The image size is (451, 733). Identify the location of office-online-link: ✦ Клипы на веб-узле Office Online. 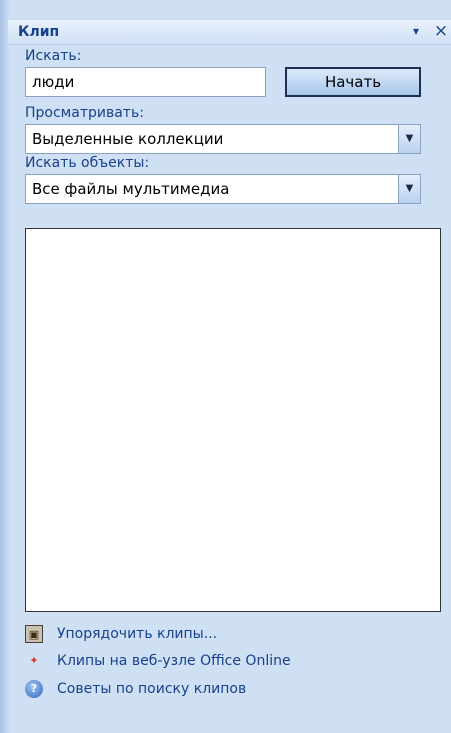
(158, 661).